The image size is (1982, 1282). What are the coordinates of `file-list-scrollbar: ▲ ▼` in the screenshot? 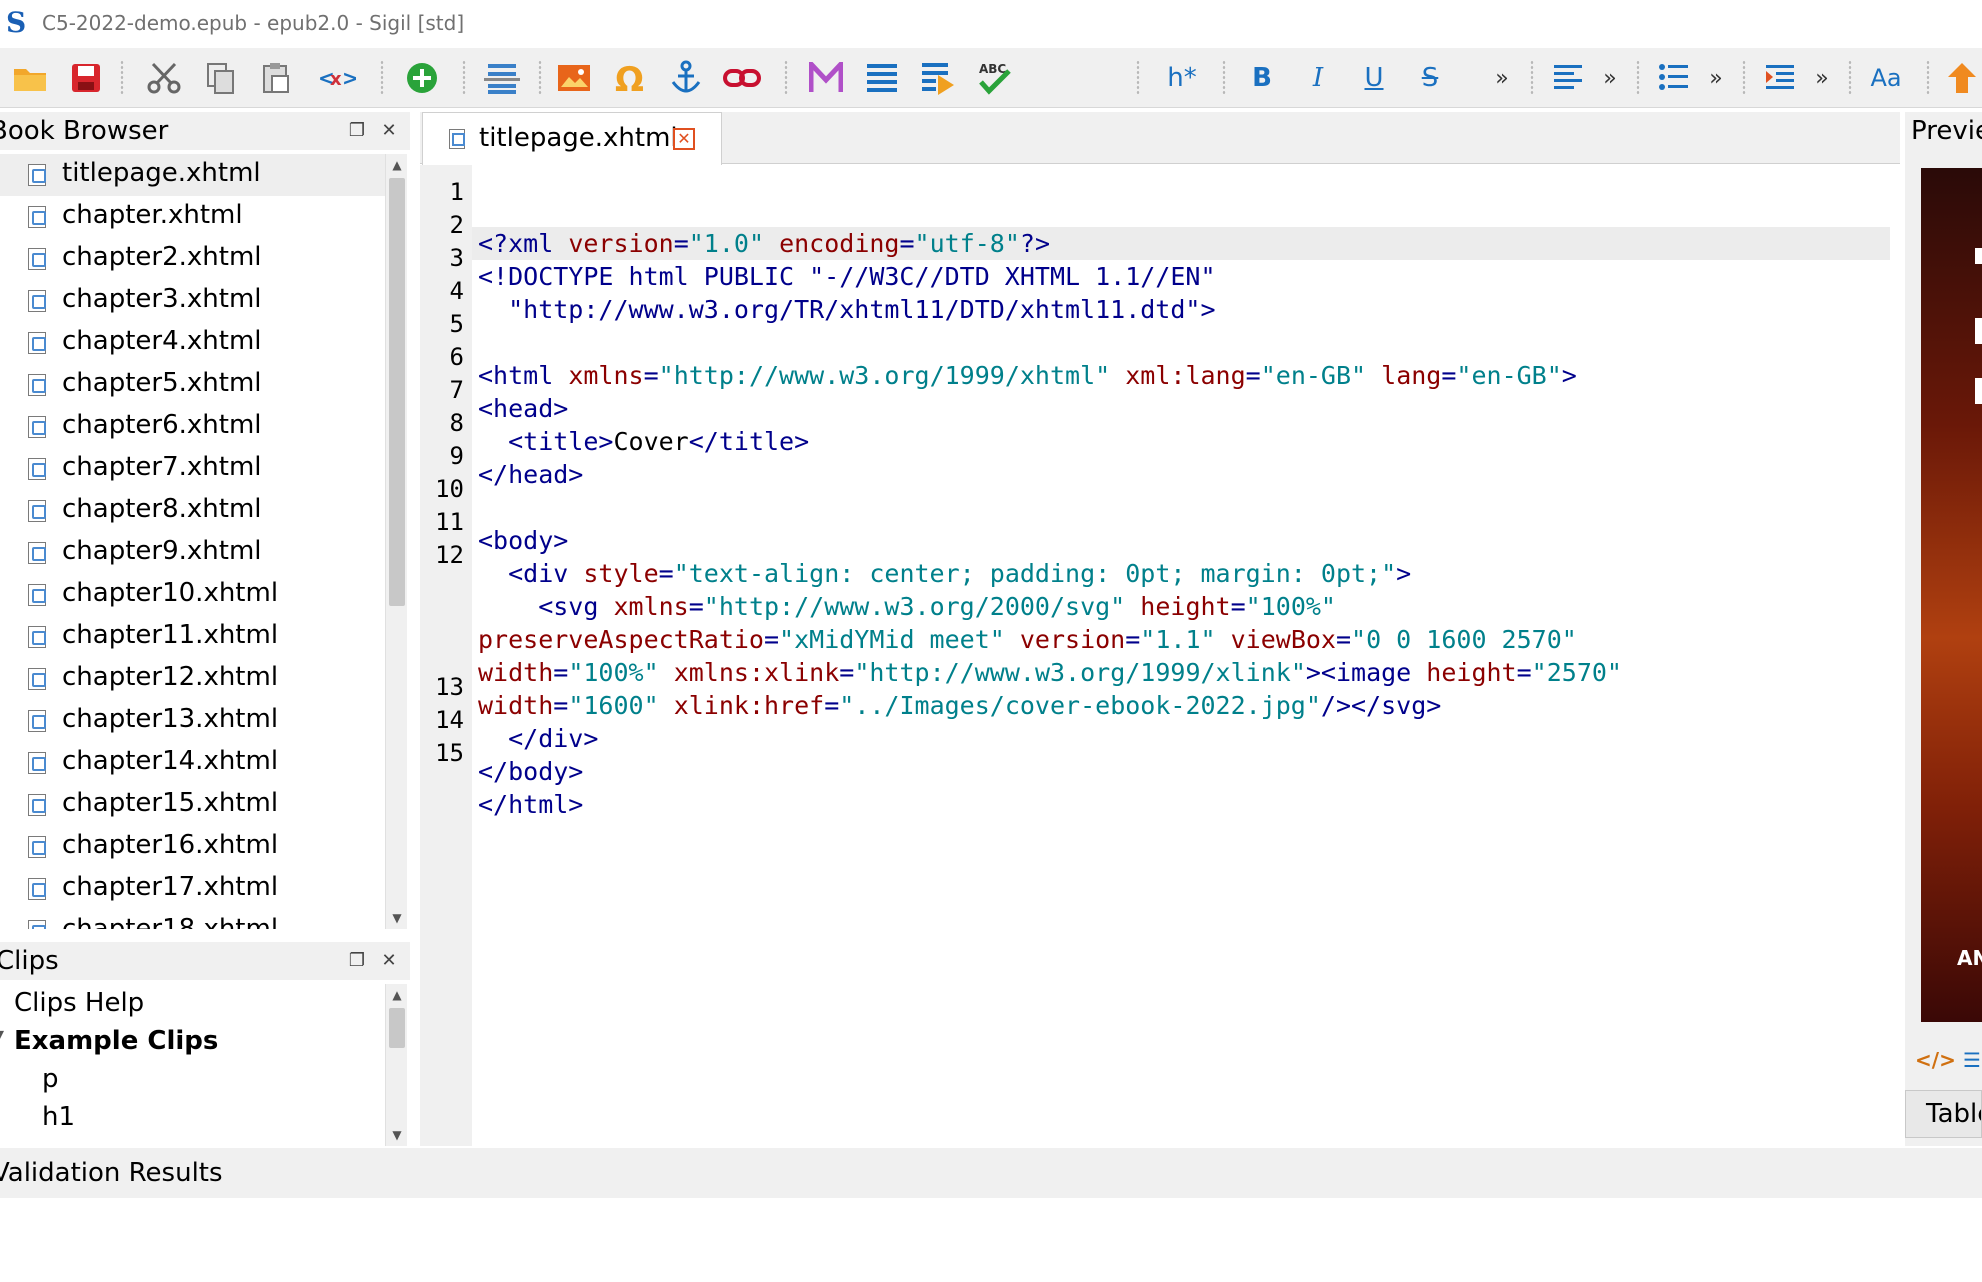 It's located at (396, 541).